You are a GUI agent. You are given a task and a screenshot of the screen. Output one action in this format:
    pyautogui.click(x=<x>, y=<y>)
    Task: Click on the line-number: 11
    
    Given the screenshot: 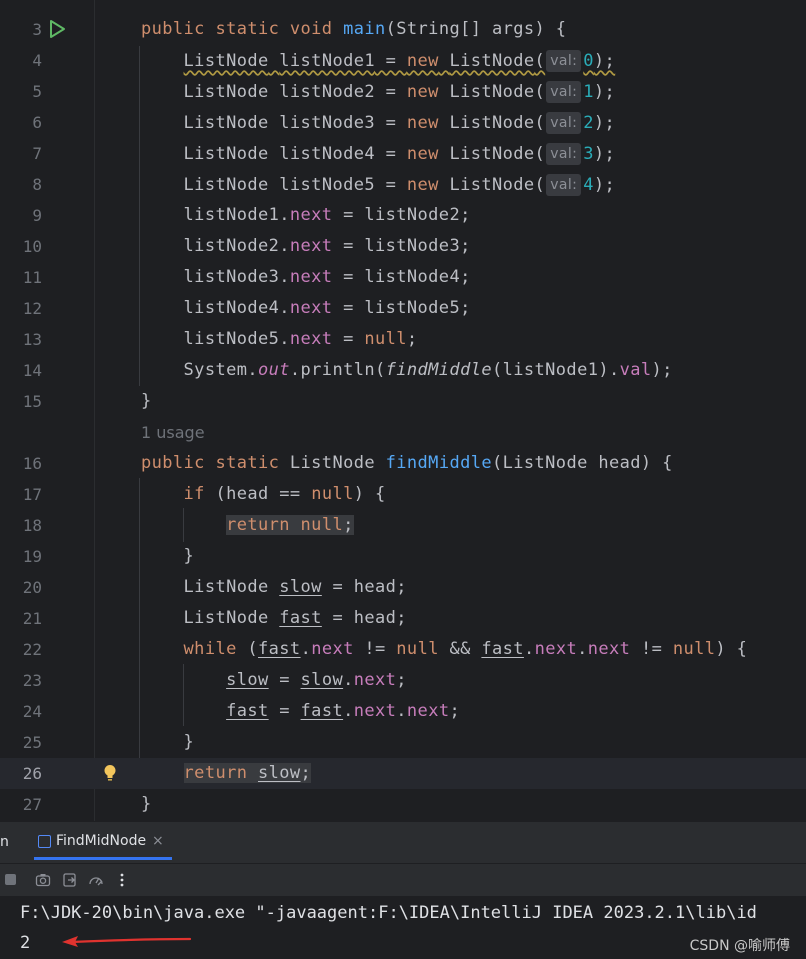 What is the action you would take?
    pyautogui.click(x=32, y=277)
    